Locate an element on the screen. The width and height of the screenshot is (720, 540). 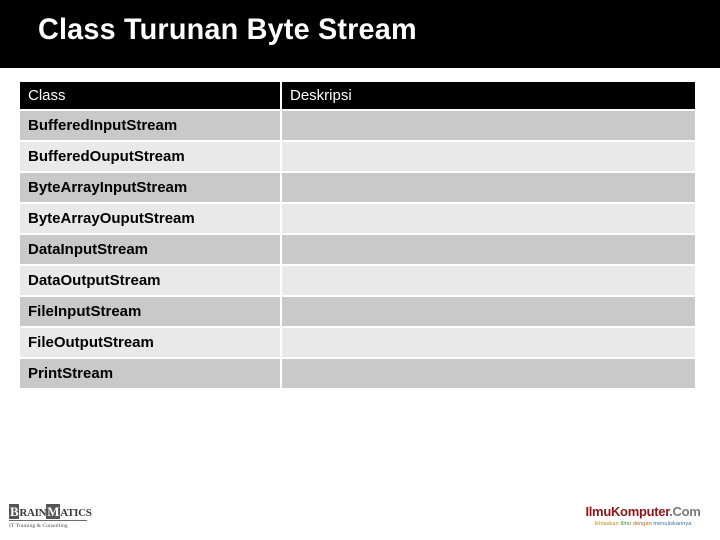
cell-class: DataOutputStream is located at coordinates (150, 280).